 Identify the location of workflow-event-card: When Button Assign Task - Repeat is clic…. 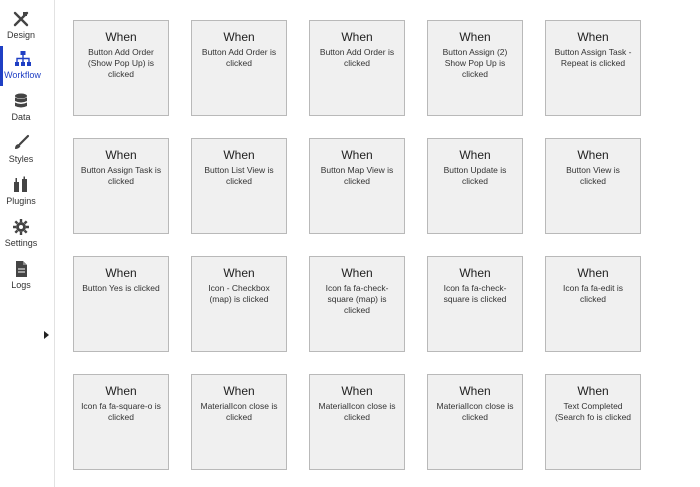
(593, 68).